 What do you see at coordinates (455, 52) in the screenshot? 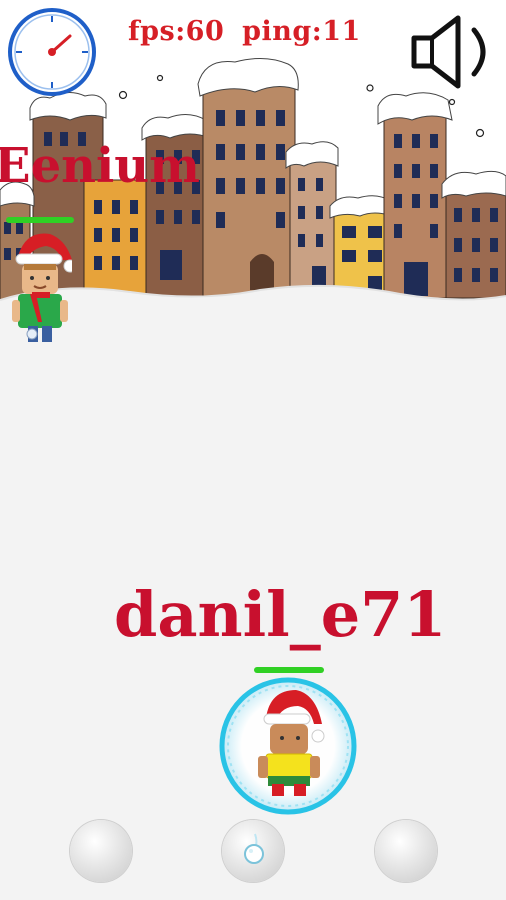
I see `speaker-icon` at bounding box center [455, 52].